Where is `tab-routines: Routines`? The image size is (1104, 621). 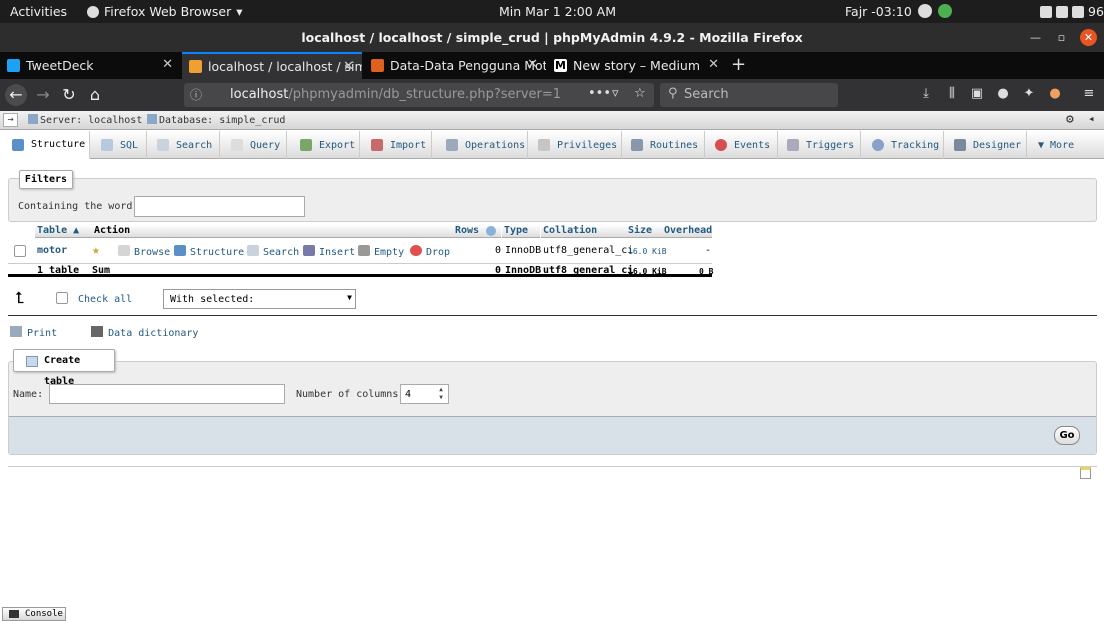 tab-routines: Routines is located at coordinates (664, 145).